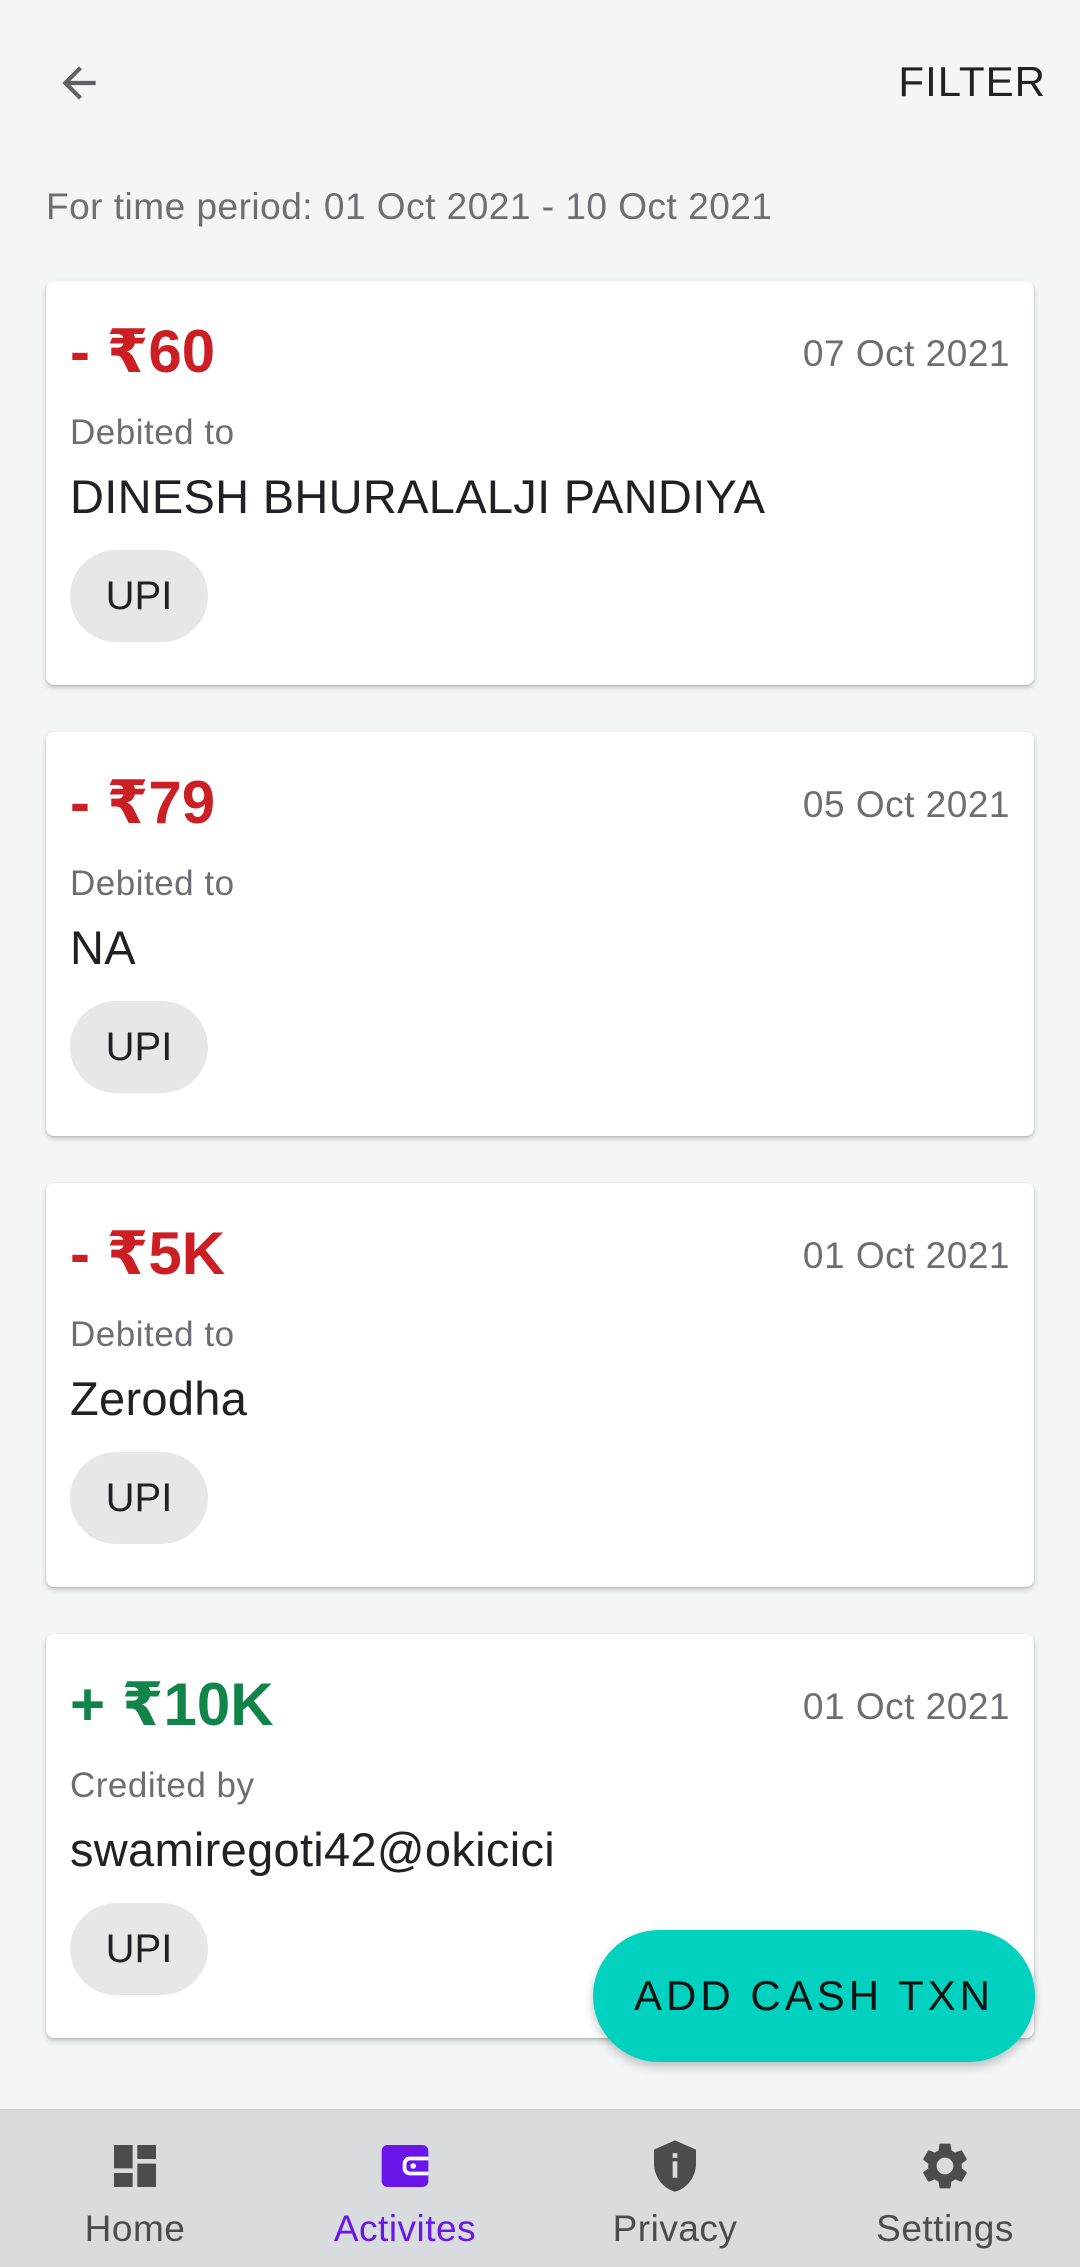 The image size is (1080, 2267). What do you see at coordinates (945, 2166) in the screenshot?
I see `gear-icon` at bounding box center [945, 2166].